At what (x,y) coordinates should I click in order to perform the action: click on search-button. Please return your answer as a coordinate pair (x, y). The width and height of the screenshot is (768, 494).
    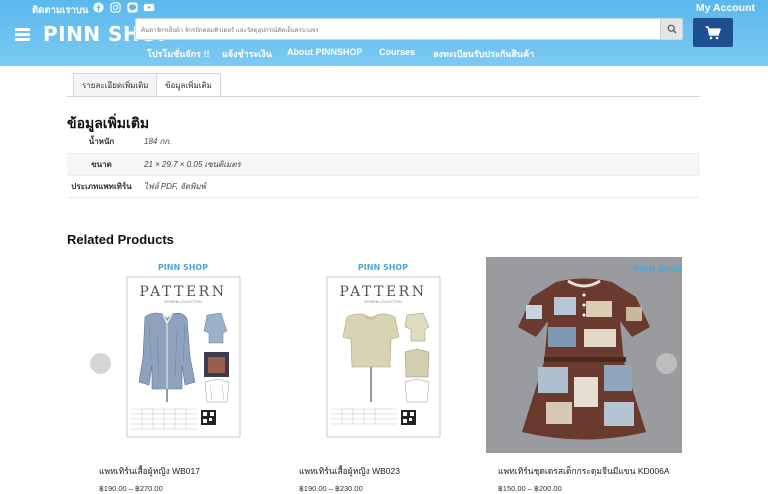
    Looking at the image, I should click on (671, 29).